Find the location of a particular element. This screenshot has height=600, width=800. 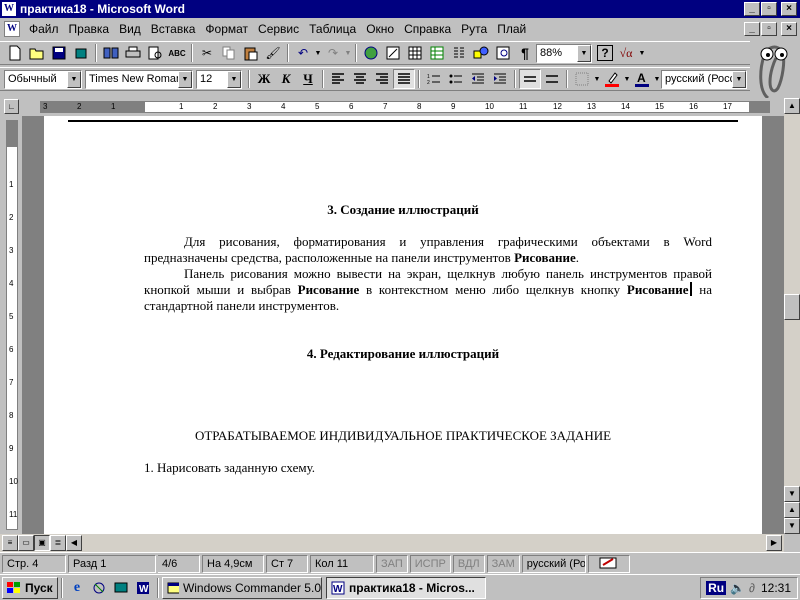

show-hide-icon: ¶ is located at coordinates (525, 53).